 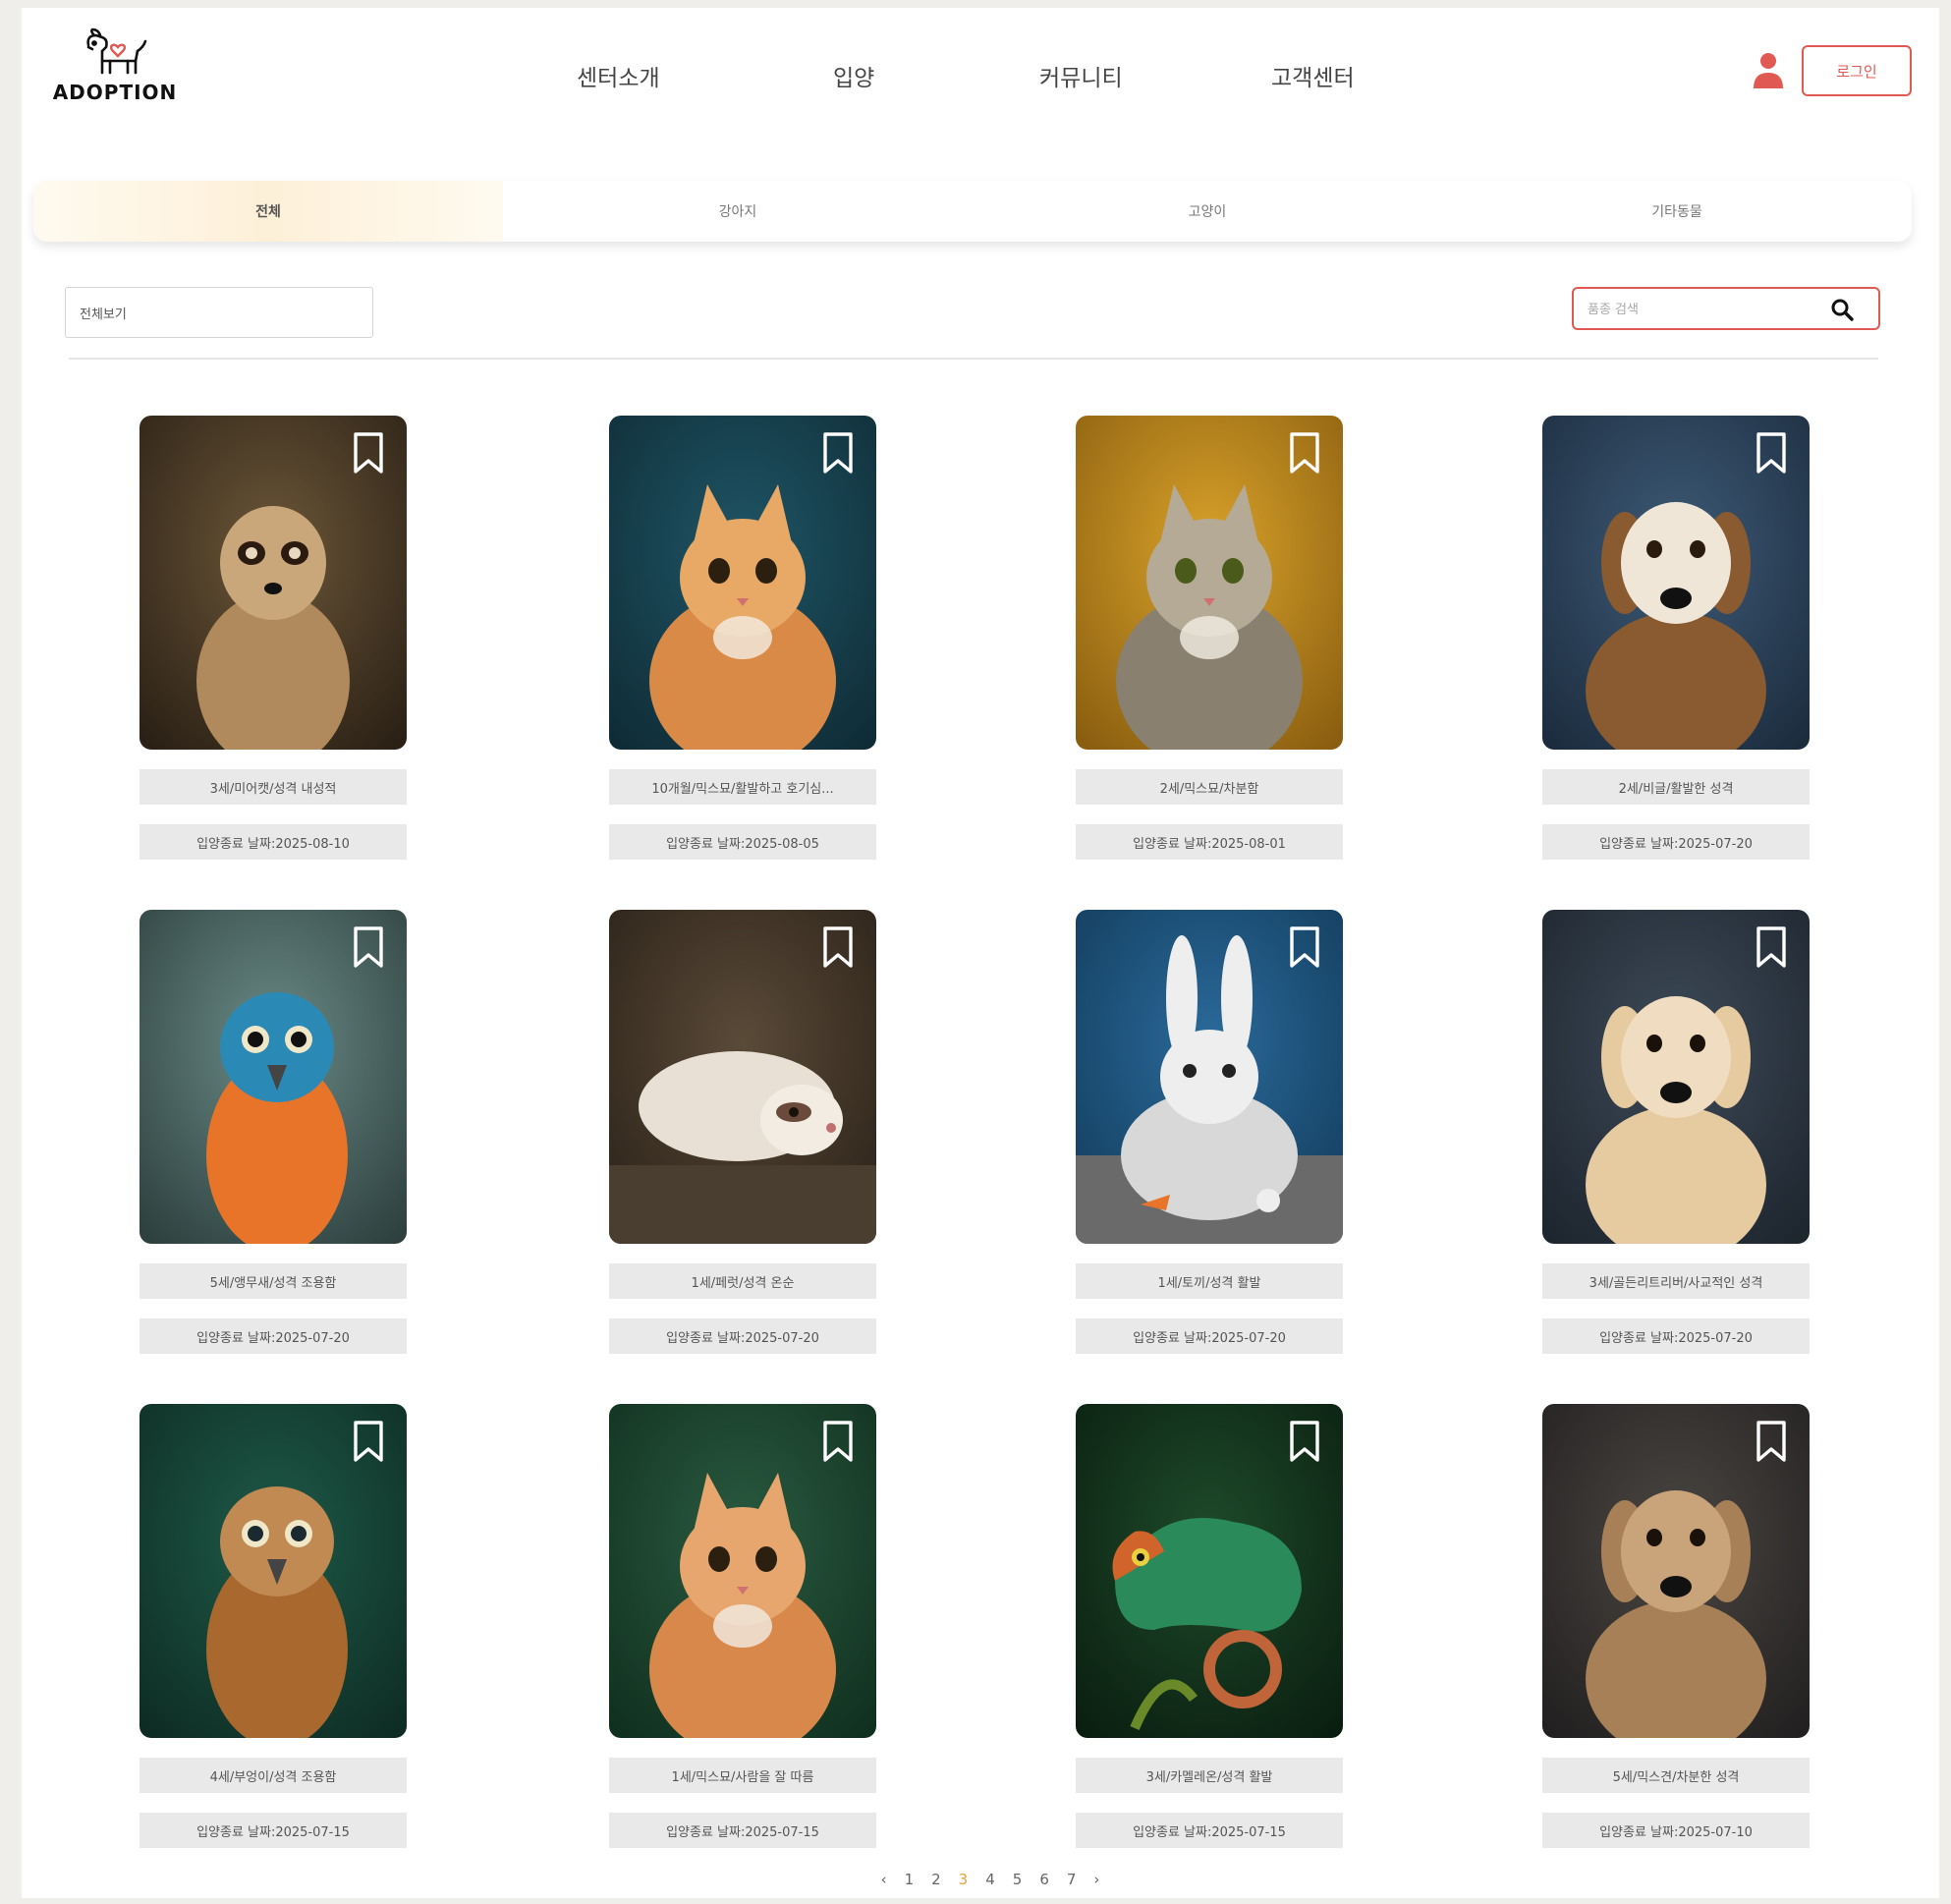 I want to click on adoption-end-date: 입양종료 날짜:2025-08-05, so click(x=742, y=842).